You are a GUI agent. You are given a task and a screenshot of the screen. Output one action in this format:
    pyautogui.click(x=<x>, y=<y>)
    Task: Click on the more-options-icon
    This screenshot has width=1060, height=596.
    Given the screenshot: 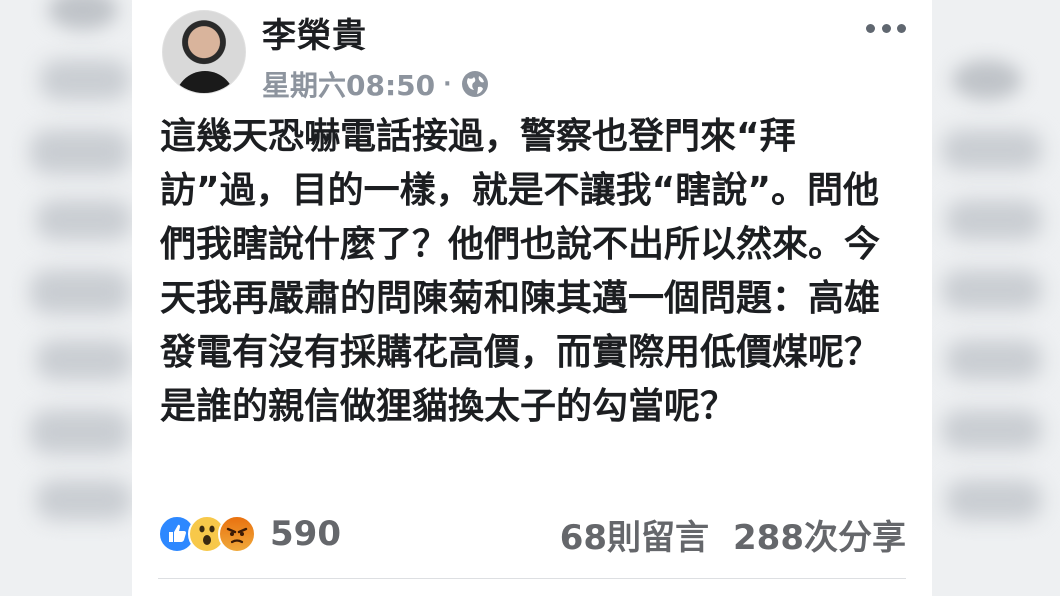 What is the action you would take?
    pyautogui.click(x=886, y=28)
    